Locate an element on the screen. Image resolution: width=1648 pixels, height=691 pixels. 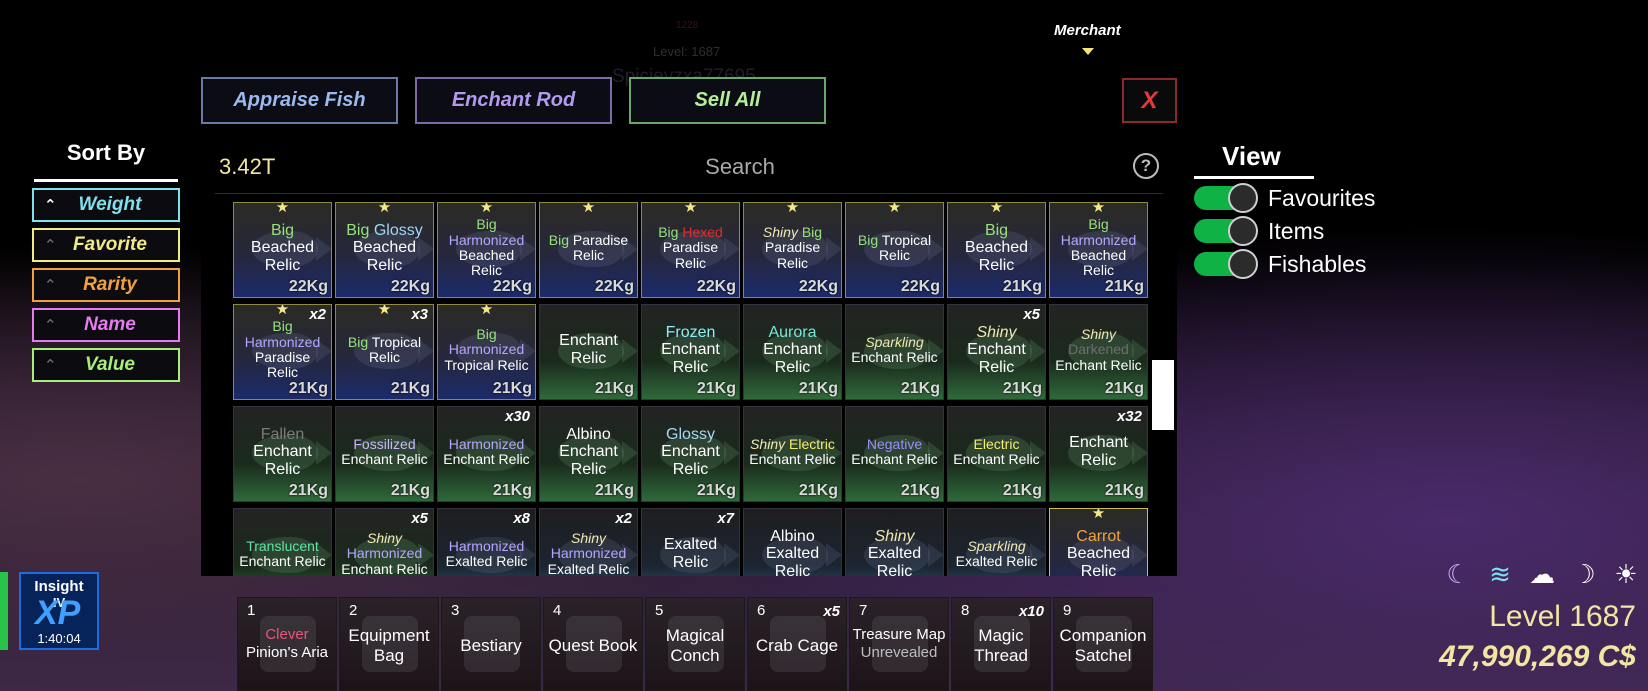
view-toggle-items: Items is located at coordinates (1259, 231).